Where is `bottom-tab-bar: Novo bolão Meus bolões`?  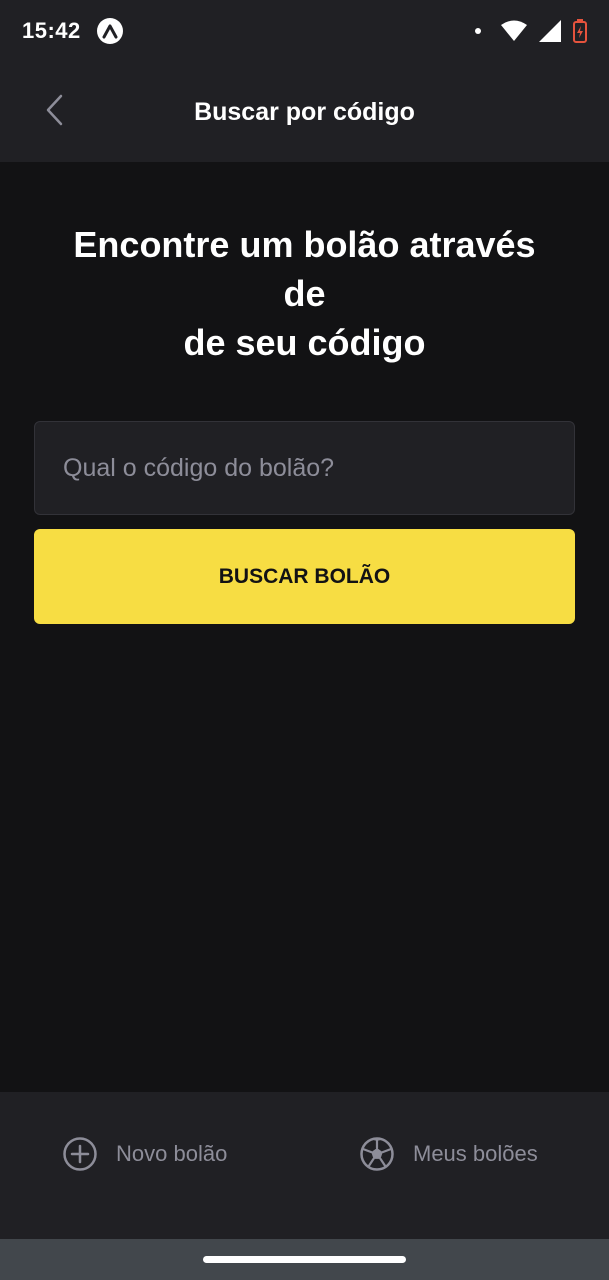
bottom-tab-bar: Novo bolão Meus bolões is located at coordinates (304, 1165).